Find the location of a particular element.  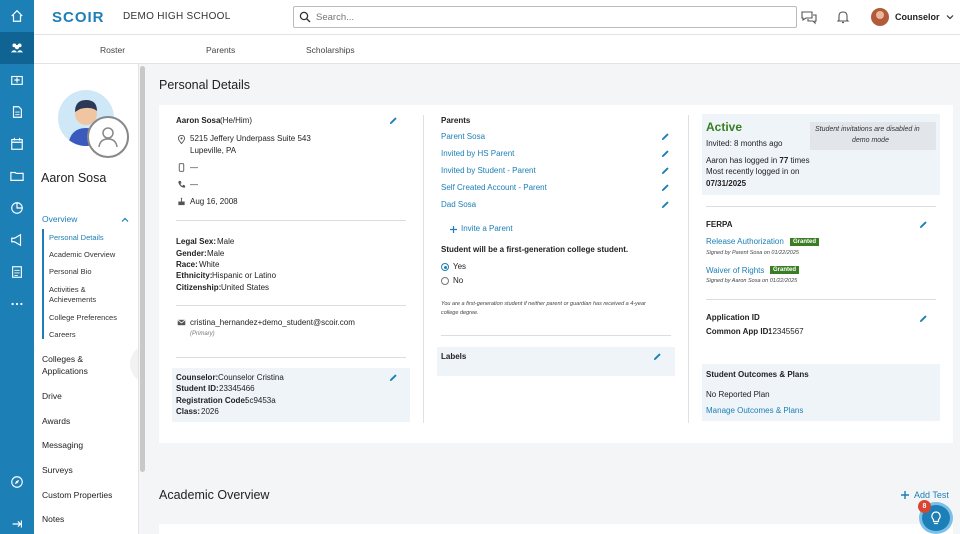

search-box is located at coordinates (545, 17).